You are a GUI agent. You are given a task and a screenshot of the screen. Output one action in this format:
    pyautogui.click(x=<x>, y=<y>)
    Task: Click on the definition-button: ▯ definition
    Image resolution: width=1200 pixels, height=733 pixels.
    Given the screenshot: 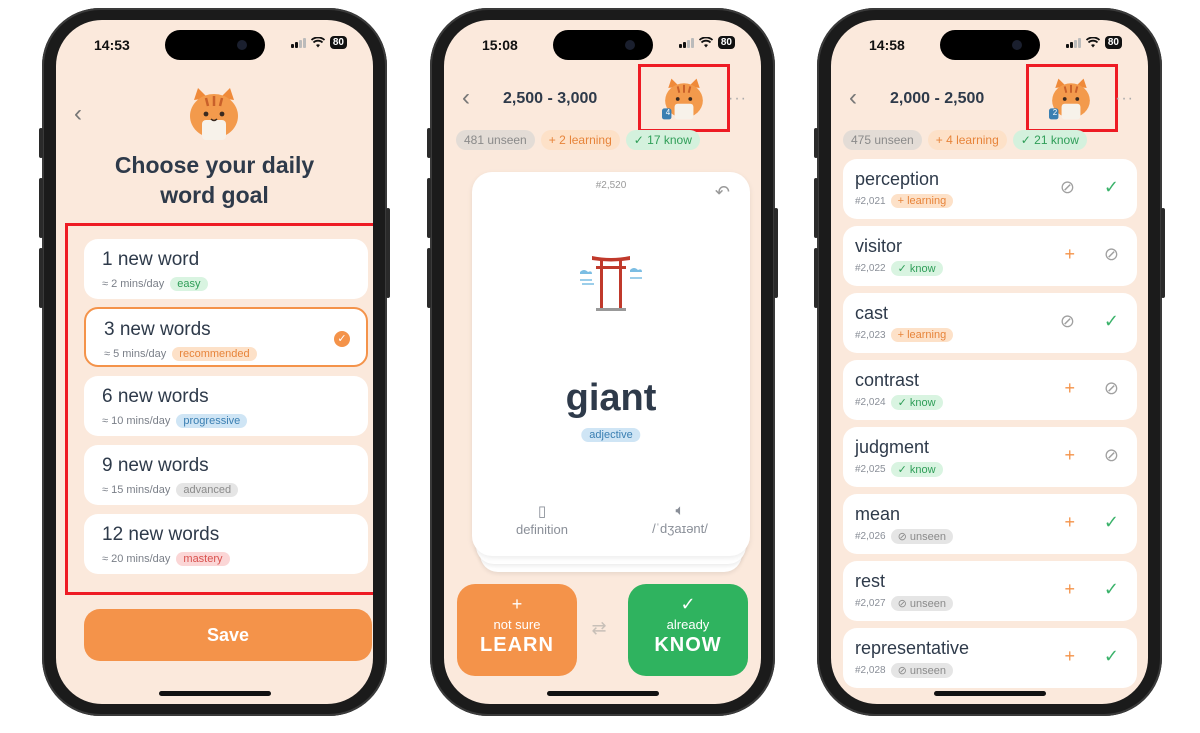 What is the action you would take?
    pyautogui.click(x=542, y=519)
    